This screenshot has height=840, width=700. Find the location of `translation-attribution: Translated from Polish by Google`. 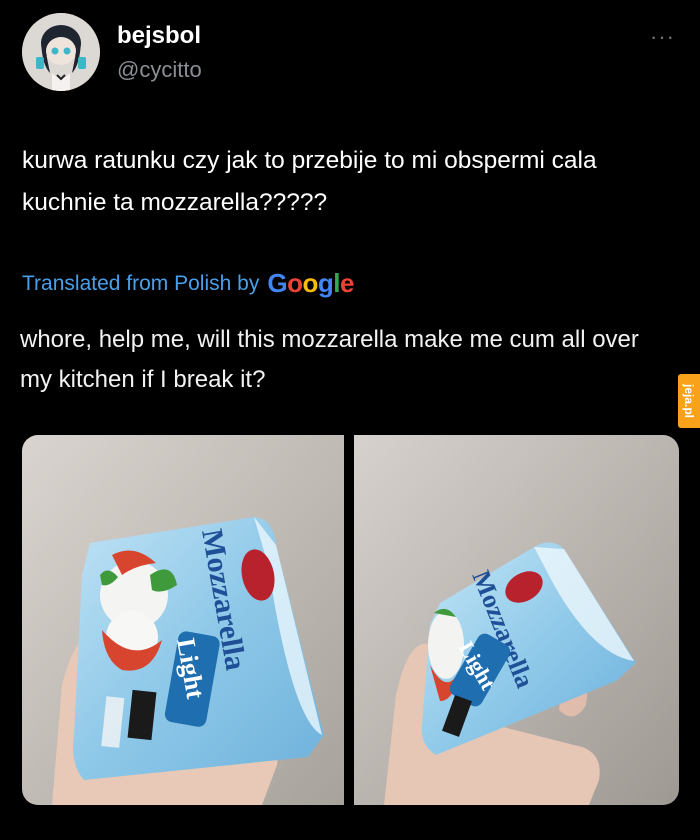

translation-attribution: Translated from Polish by Google is located at coordinates (188, 283).